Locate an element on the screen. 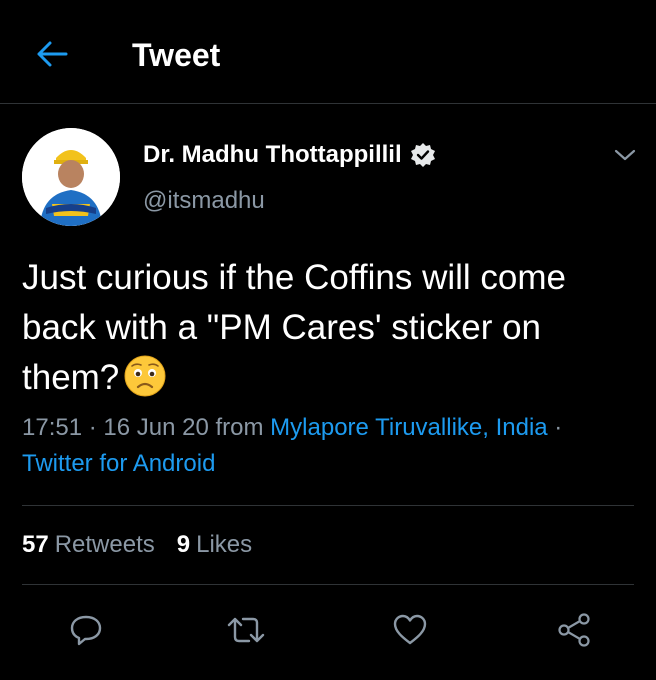  author-name: Dr. Madhu Thottappillil is located at coordinates (289, 155).